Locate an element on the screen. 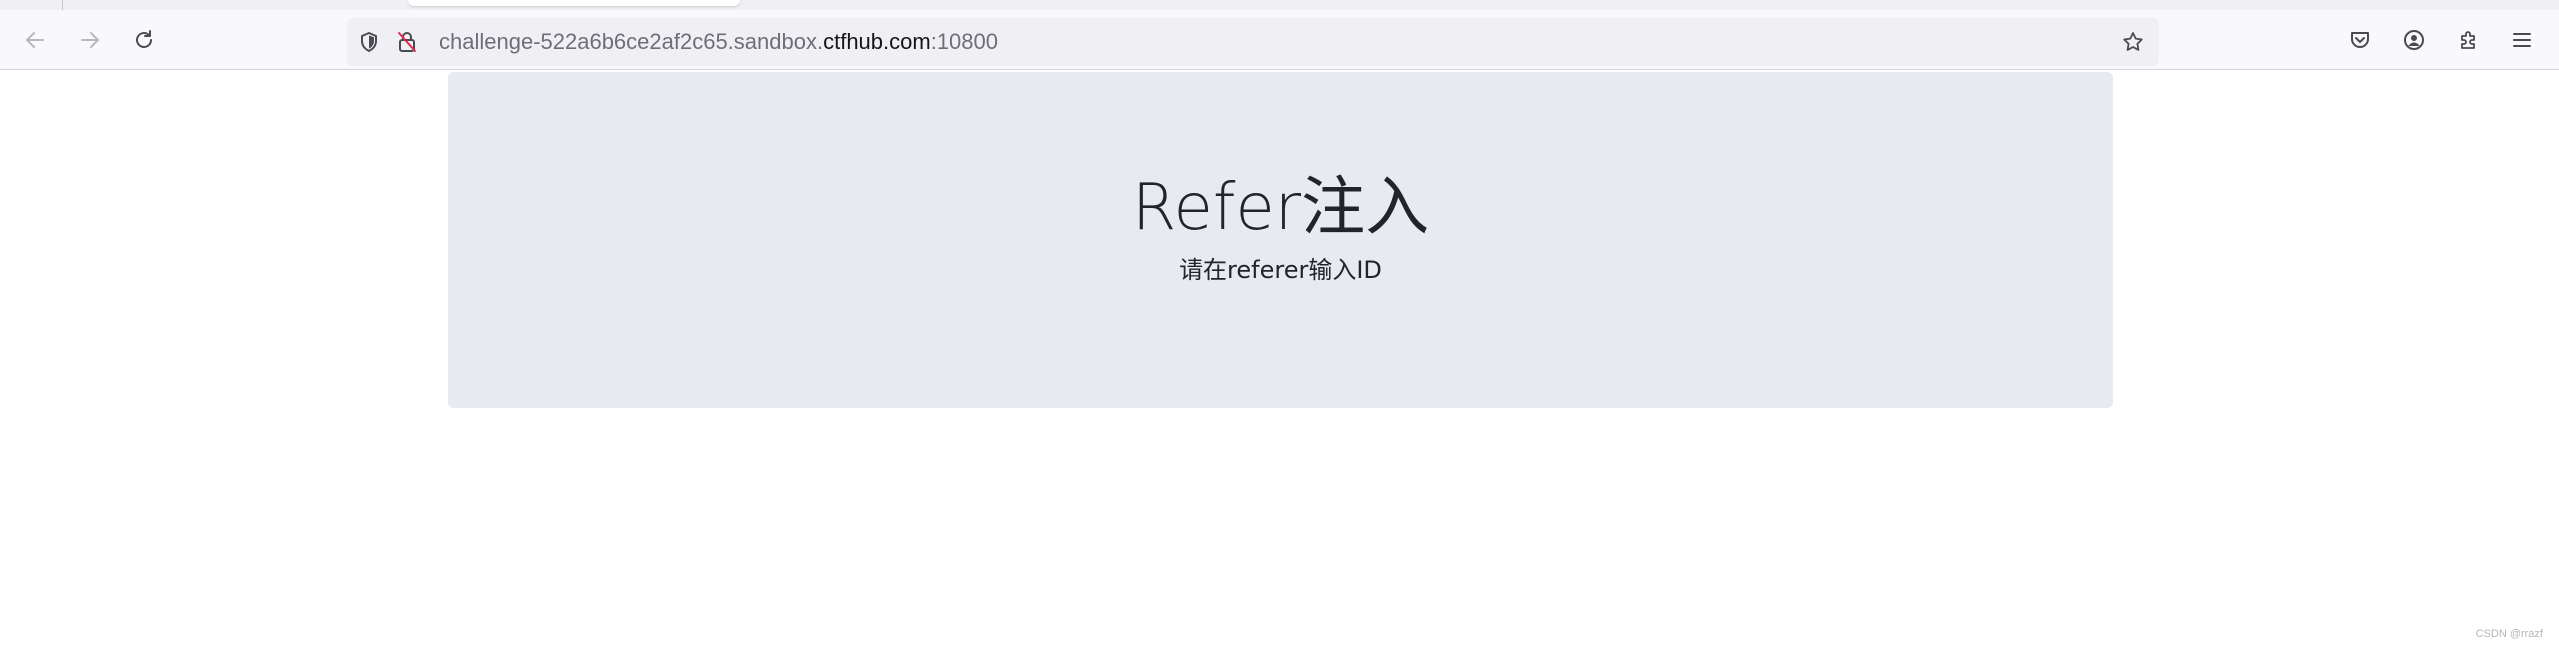 This screenshot has width=2559, height=652. account-icon is located at coordinates (2414, 40).